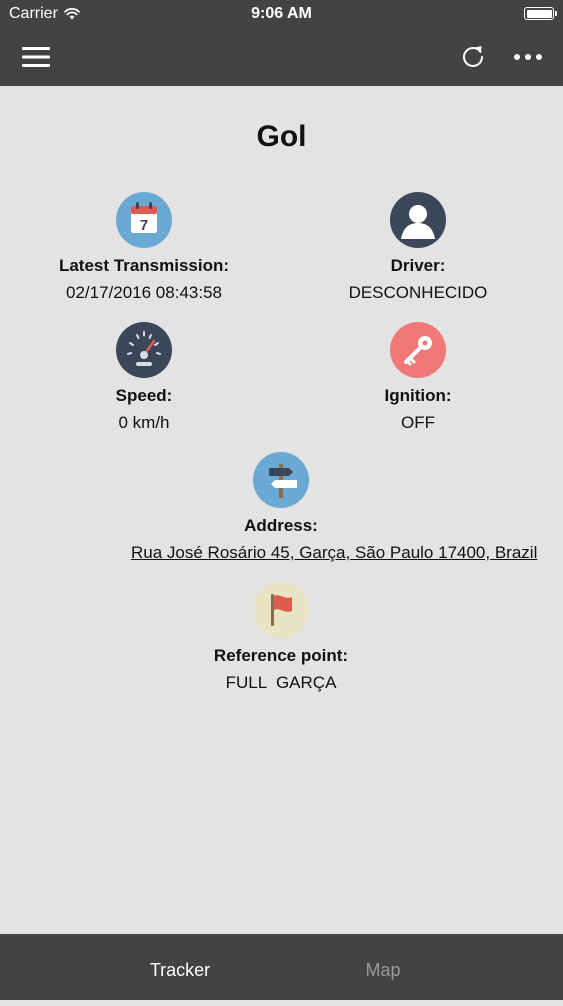 The width and height of the screenshot is (563, 1006). Describe the element at coordinates (144, 265) in the screenshot. I see `latest-transmission-label: Latest Transmission:` at that location.